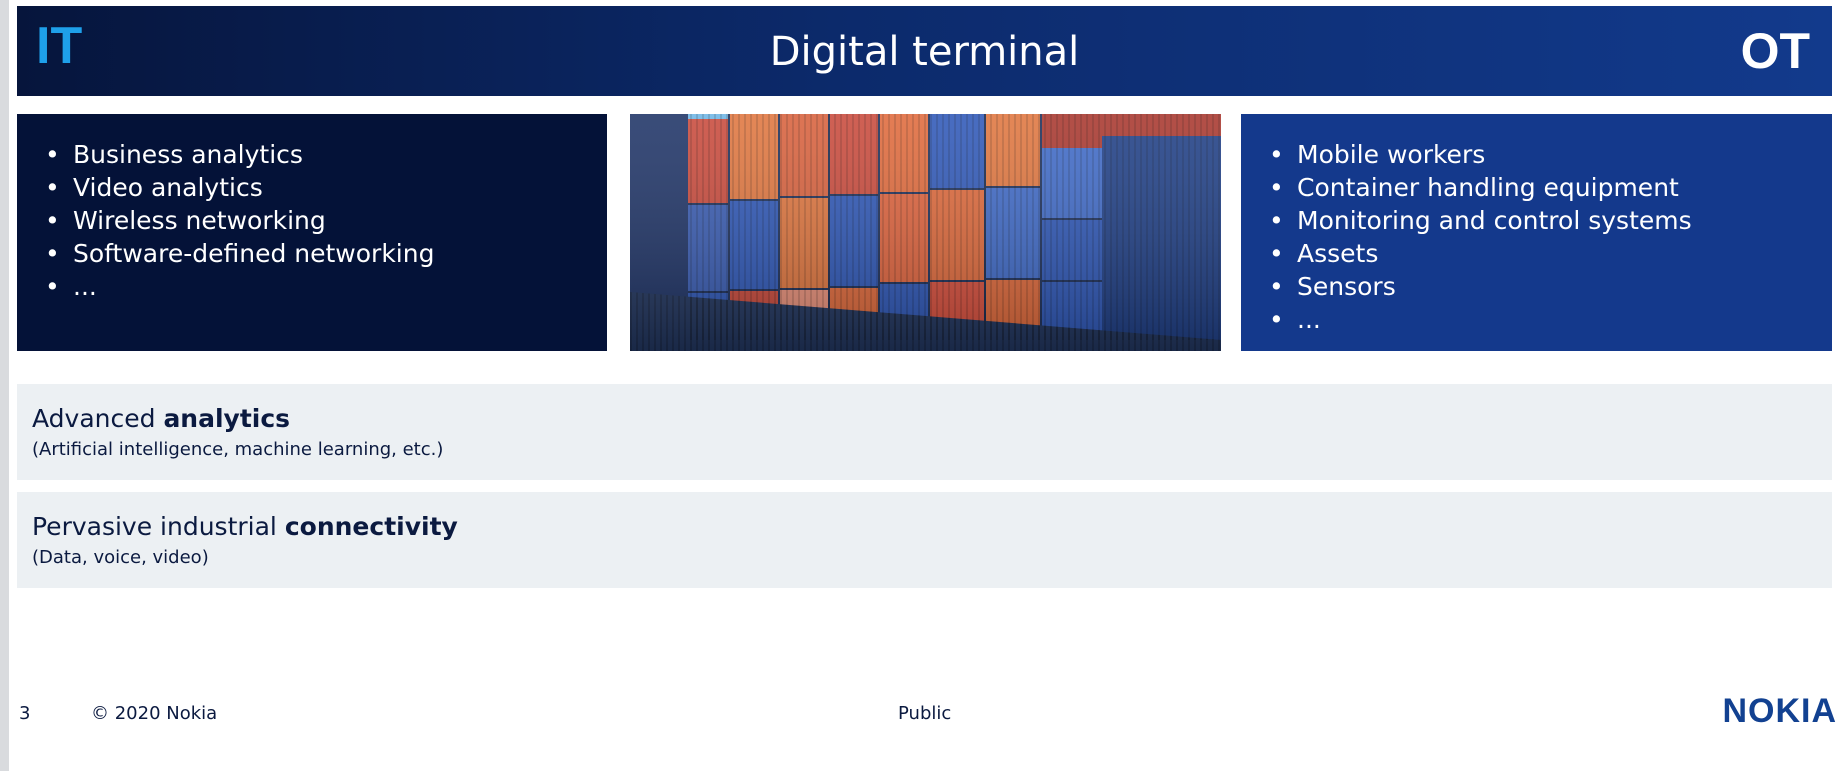 The height and width of the screenshot is (771, 1837). I want to click on slide-title: Digital terminal, so click(924, 52).